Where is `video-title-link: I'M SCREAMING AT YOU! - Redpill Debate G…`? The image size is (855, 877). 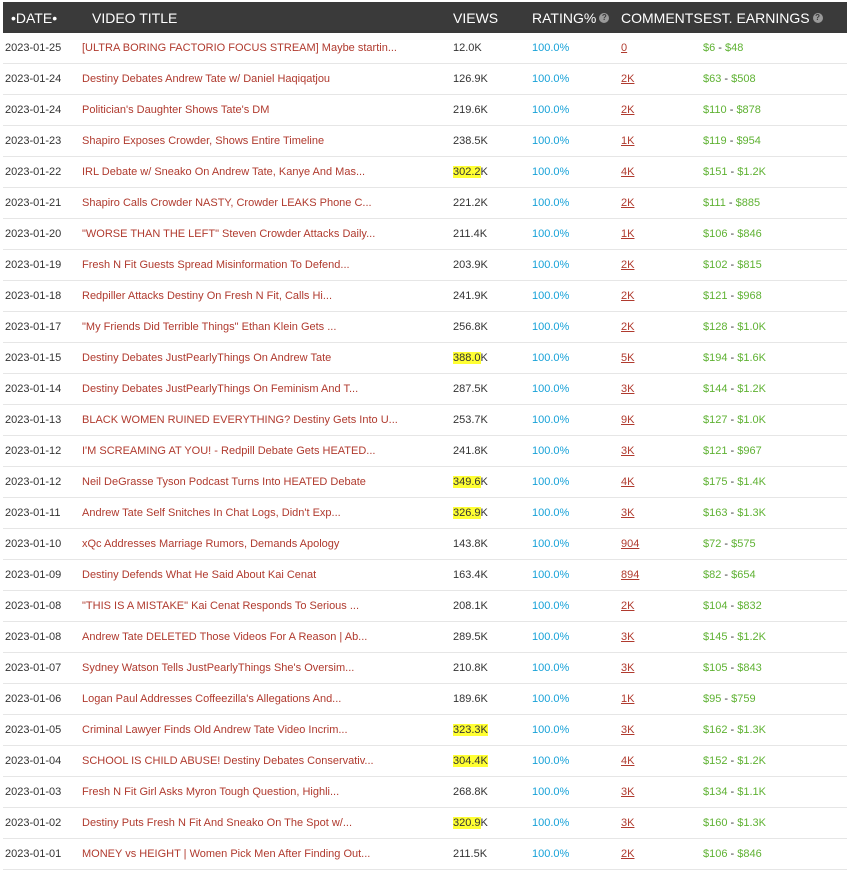
video-title-link: I'M SCREAMING AT YOU! - Redpill Debate G… is located at coordinates (264, 451).